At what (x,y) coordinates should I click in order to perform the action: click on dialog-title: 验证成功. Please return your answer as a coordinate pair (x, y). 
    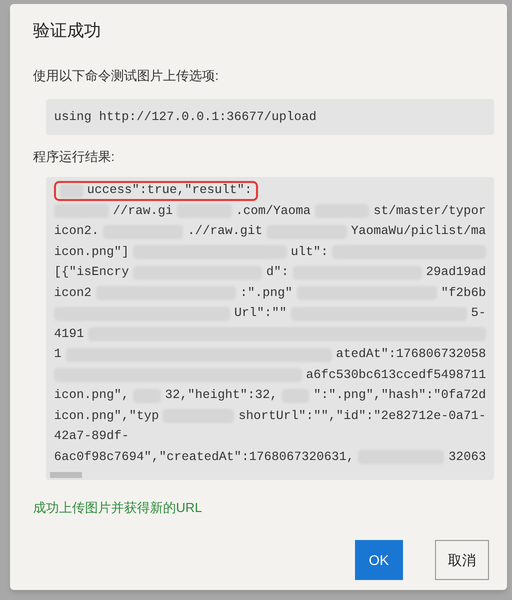
    Looking at the image, I should click on (67, 31).